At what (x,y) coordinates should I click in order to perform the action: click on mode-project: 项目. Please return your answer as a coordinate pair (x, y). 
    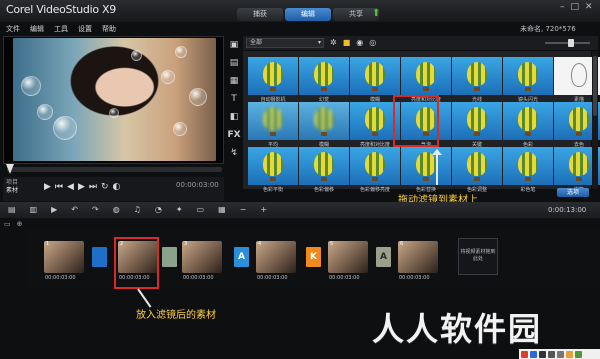
    Looking at the image, I should click on (12, 183).